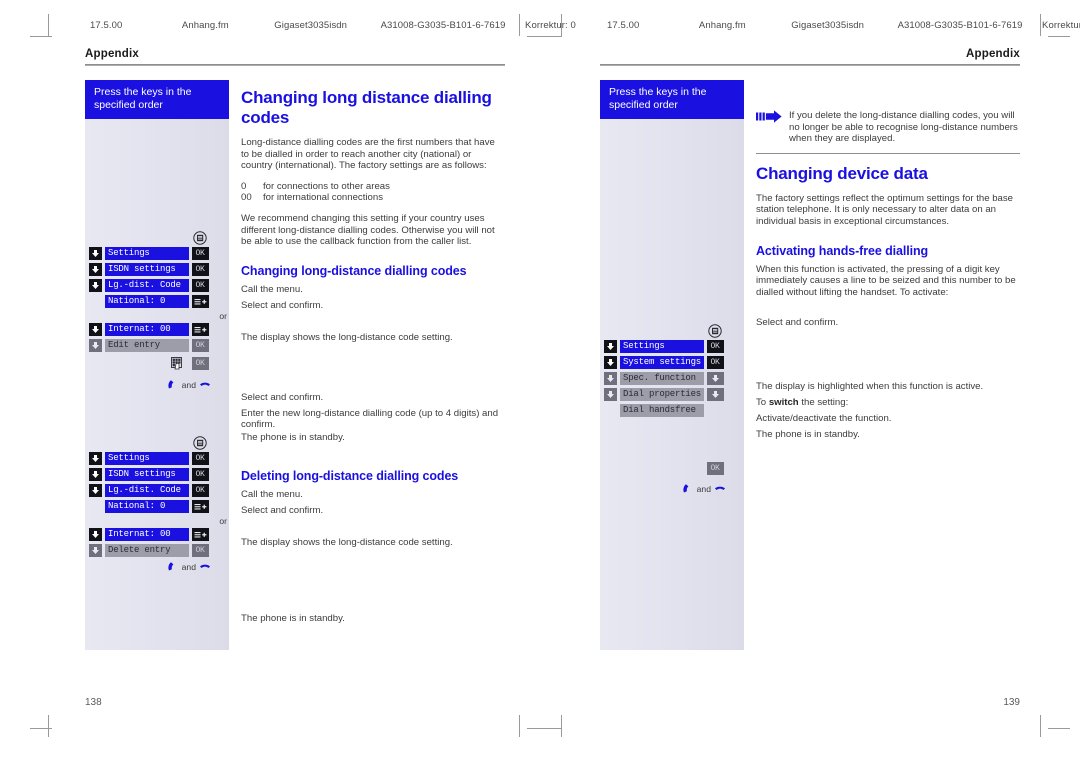 The width and height of the screenshot is (1080, 763). Describe the element at coordinates (842, 250) in the screenshot. I see `subsection-heading-handsfree: Activating hands-free dialling` at that location.